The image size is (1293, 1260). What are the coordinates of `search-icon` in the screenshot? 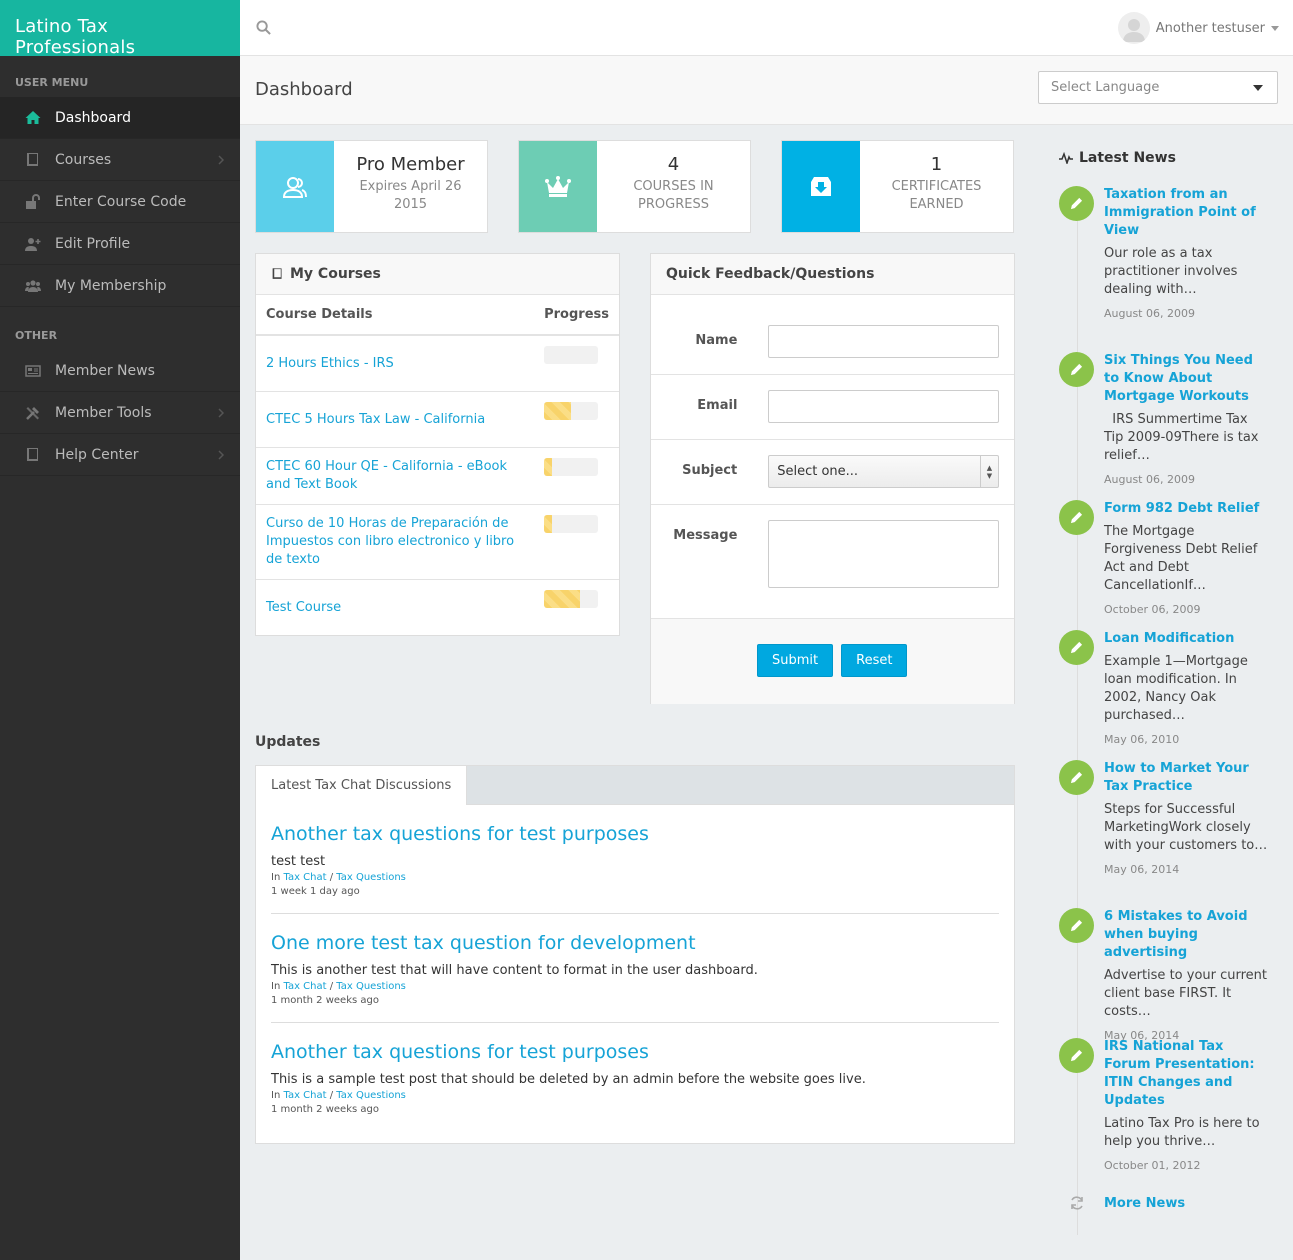 It's located at (263, 27).